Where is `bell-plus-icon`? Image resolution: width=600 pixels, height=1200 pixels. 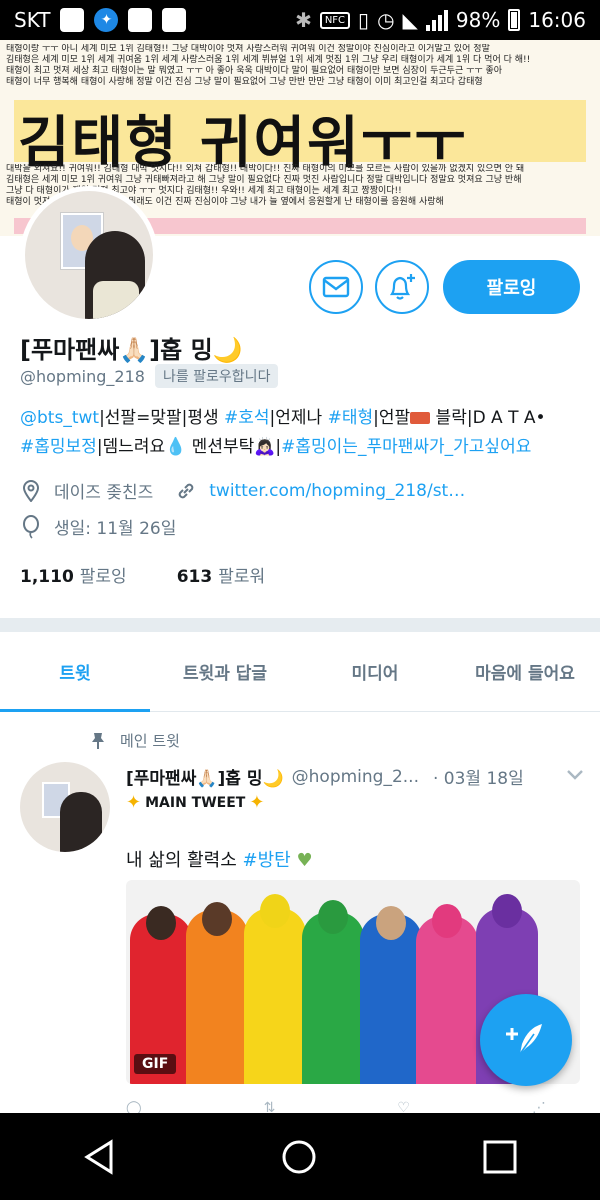
bell-plus-icon is located at coordinates (402, 287).